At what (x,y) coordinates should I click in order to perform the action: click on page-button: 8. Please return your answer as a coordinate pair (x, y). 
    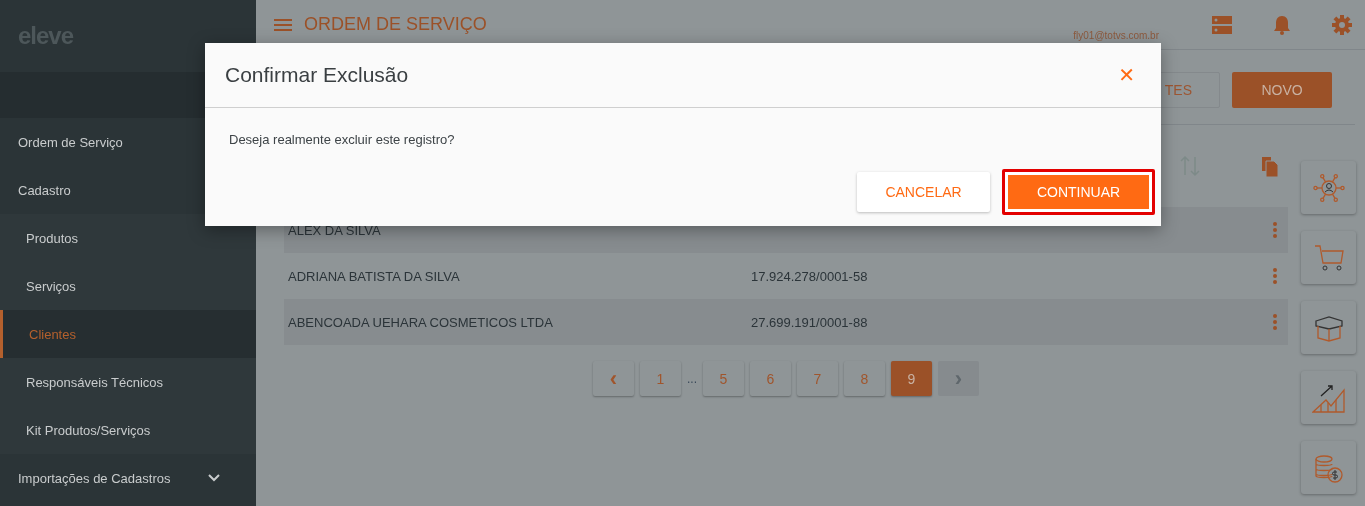
    Looking at the image, I should click on (864, 378).